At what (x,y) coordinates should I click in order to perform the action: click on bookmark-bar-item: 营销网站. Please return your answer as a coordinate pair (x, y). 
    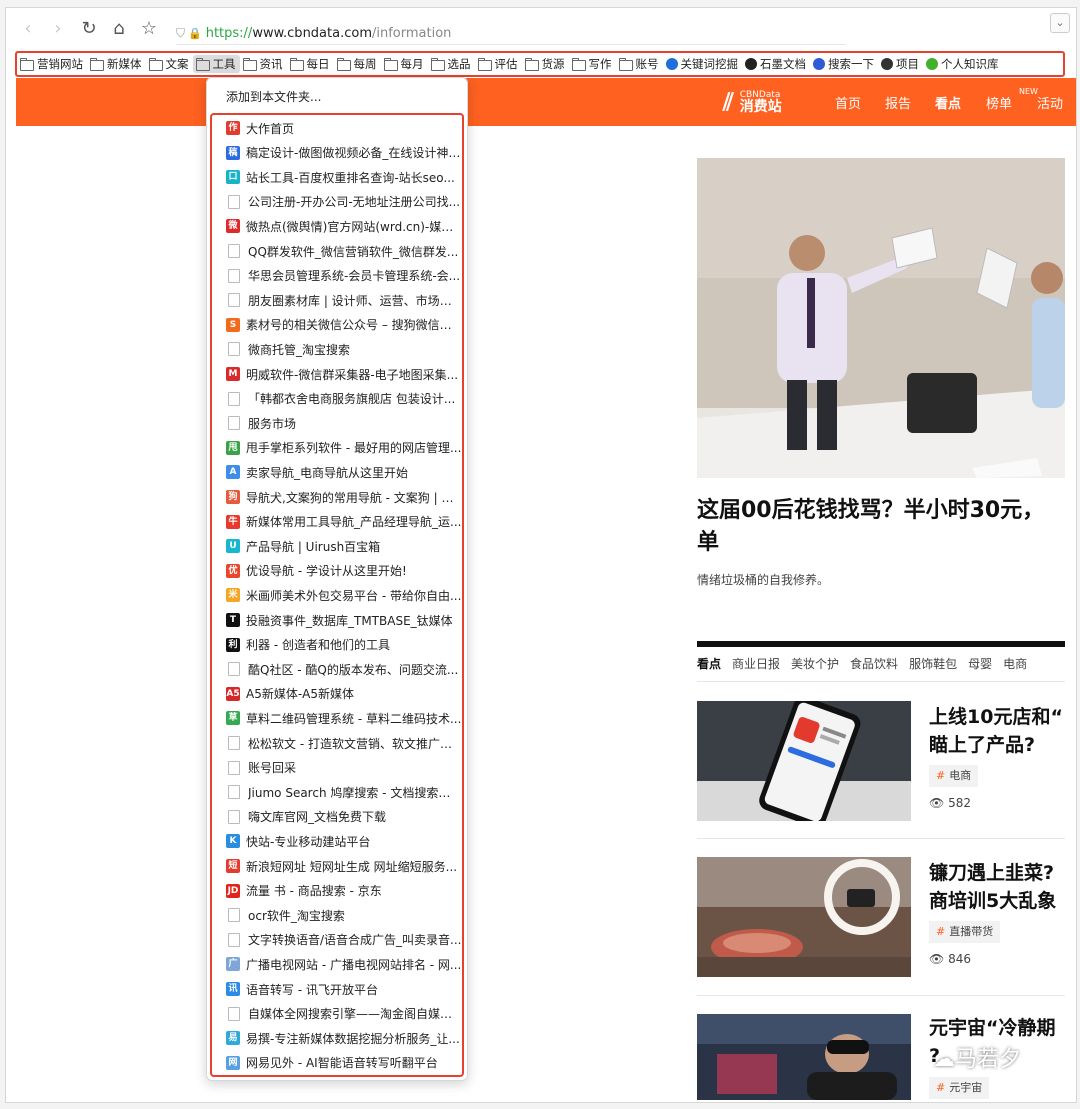
    Looking at the image, I should click on (52, 64).